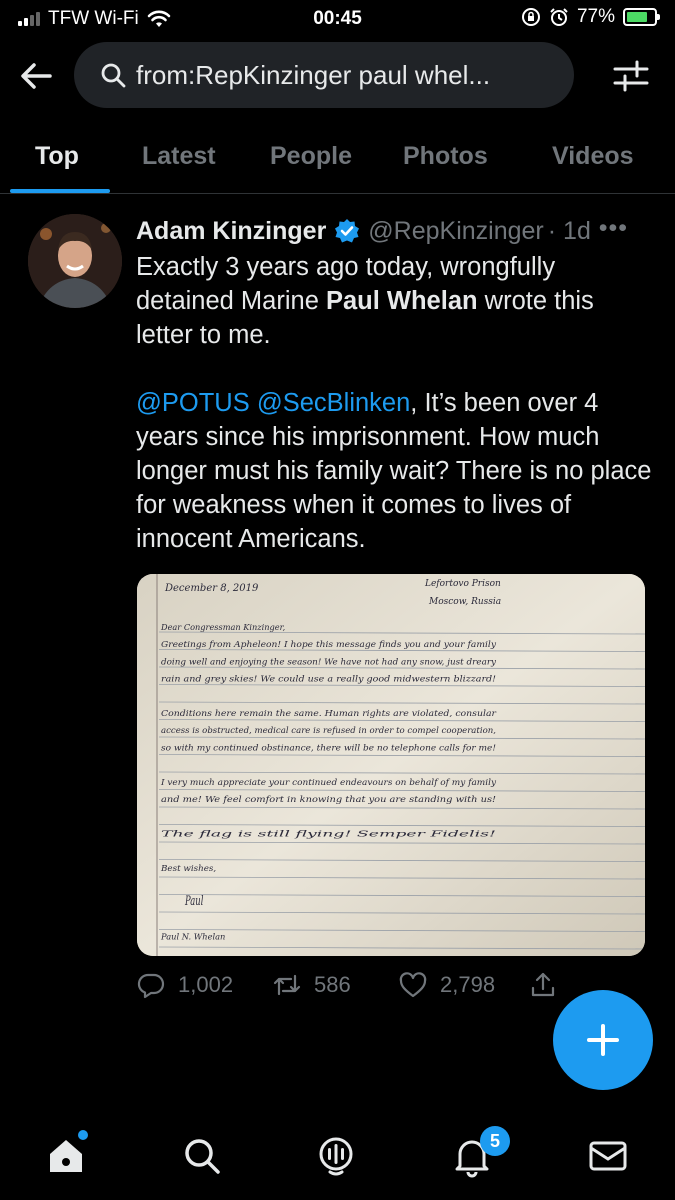 The image size is (675, 1200). What do you see at coordinates (569, 230) in the screenshot?
I see `tweet-time: · 1d` at bounding box center [569, 230].